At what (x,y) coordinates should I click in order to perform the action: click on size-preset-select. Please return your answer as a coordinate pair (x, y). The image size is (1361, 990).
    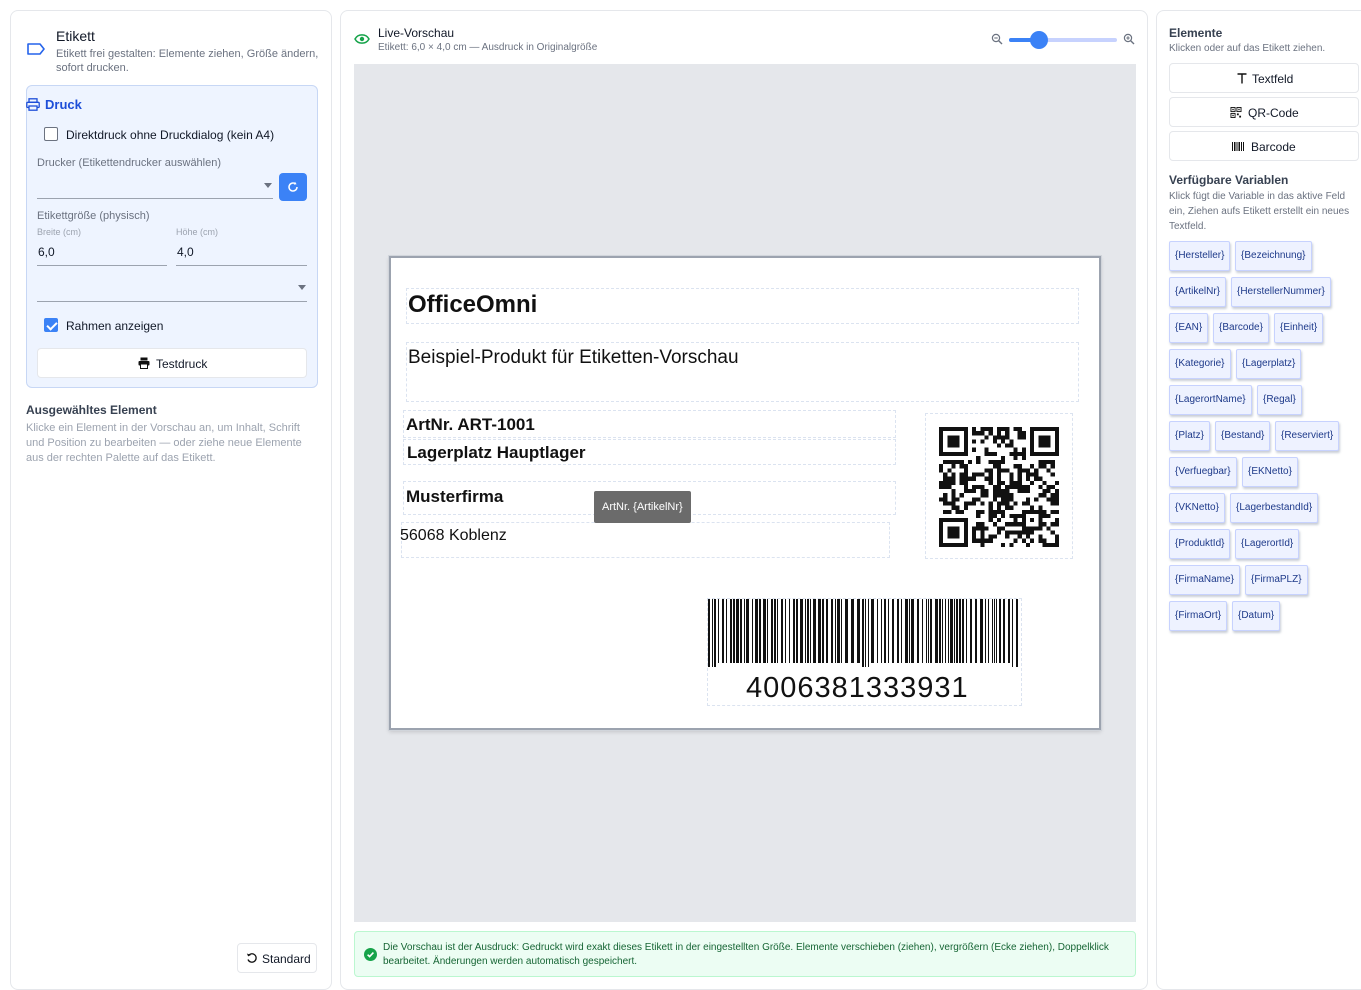
    Looking at the image, I should click on (172, 291).